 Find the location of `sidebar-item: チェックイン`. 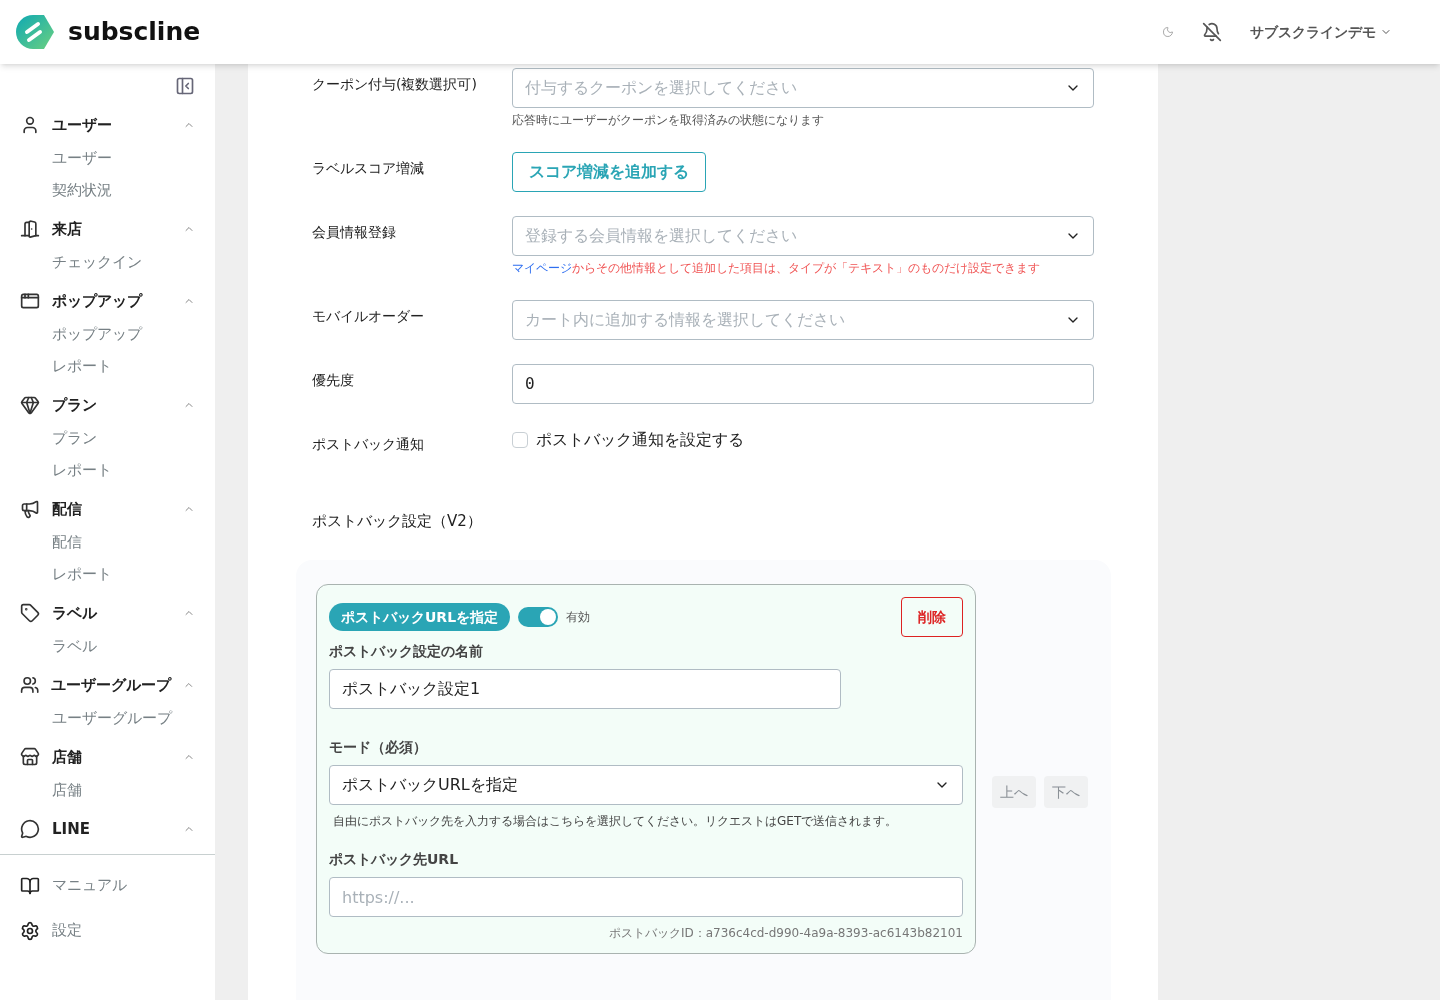

sidebar-item: チェックイン is located at coordinates (107, 262).